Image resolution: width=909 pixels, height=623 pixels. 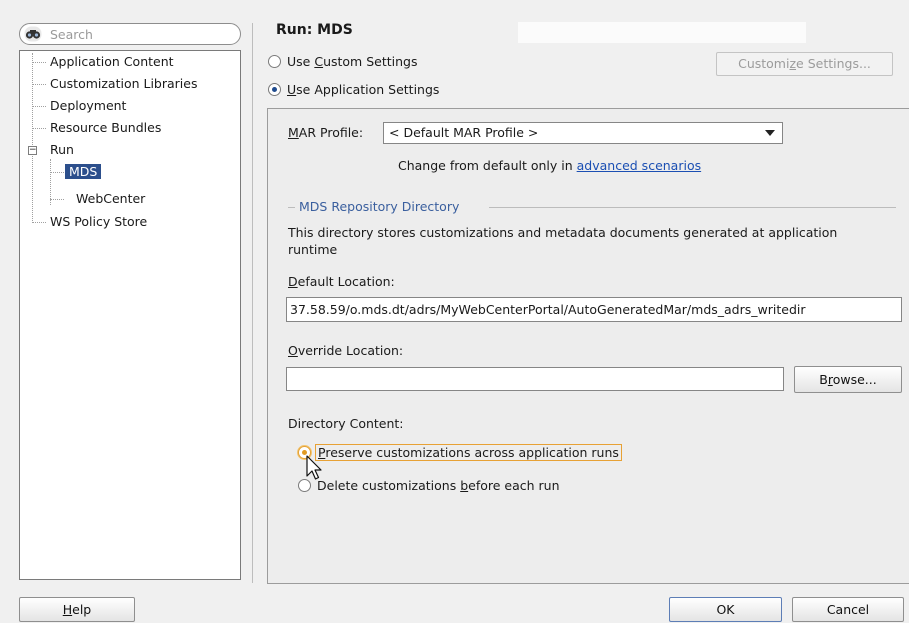 What do you see at coordinates (848, 609) in the screenshot?
I see `cancel-button: Cancel` at bounding box center [848, 609].